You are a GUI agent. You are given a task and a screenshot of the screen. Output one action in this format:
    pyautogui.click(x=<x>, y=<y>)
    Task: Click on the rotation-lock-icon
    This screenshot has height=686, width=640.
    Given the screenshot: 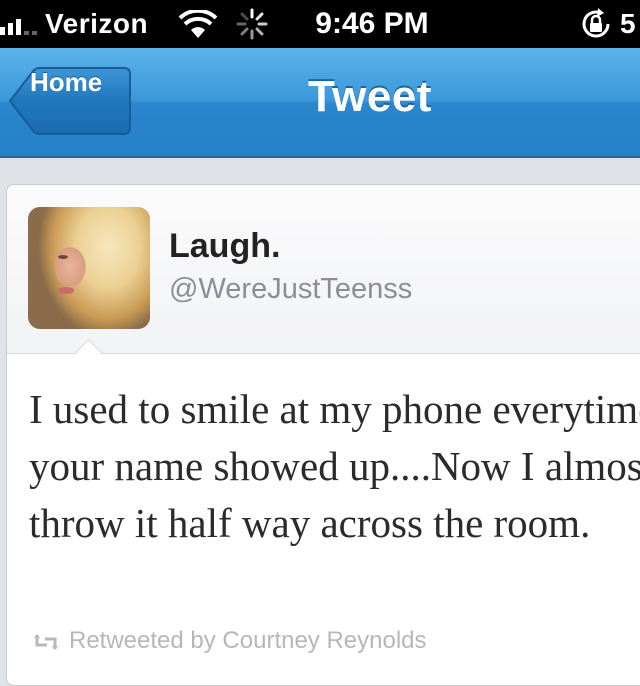 What is the action you would take?
    pyautogui.click(x=596, y=23)
    